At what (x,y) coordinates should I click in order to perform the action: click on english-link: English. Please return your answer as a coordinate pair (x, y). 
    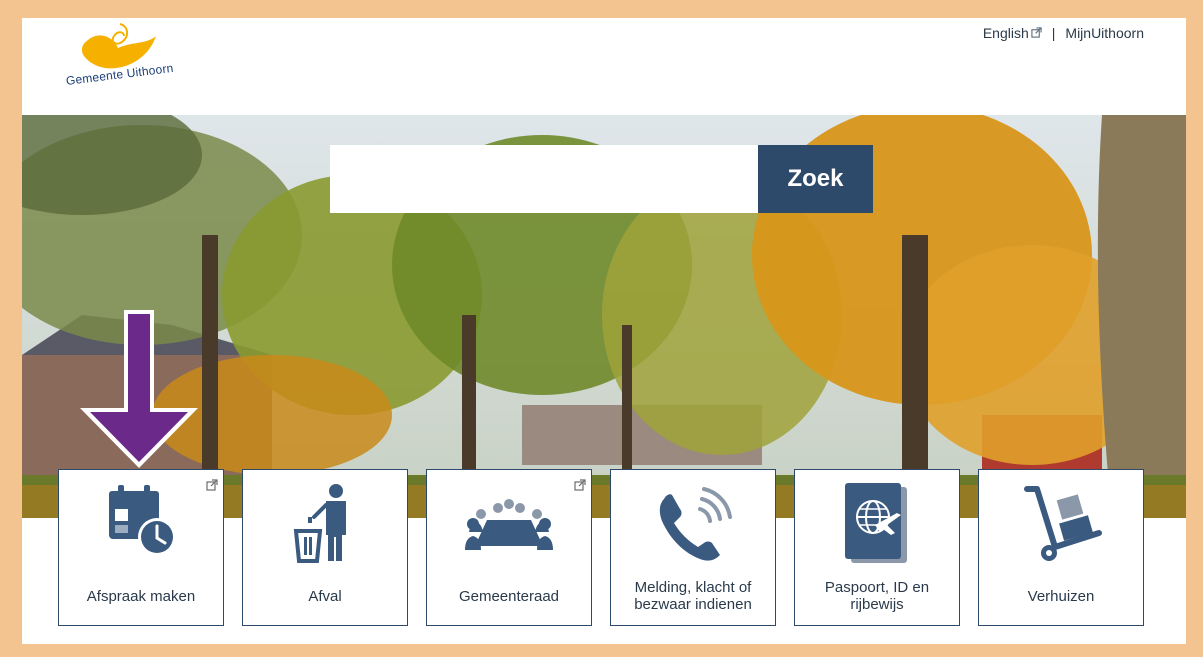
    Looking at the image, I should click on (1012, 33).